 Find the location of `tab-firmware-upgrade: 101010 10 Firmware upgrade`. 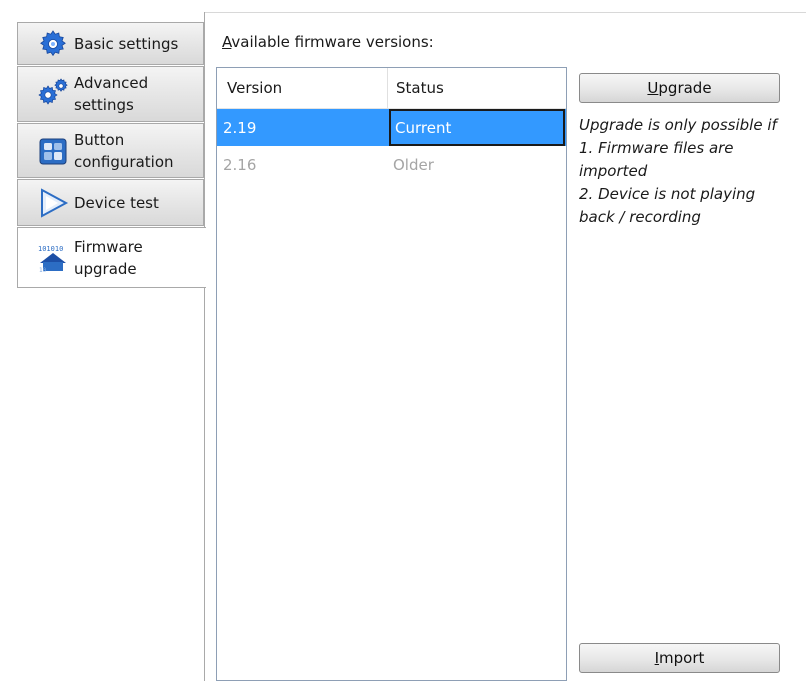

tab-firmware-upgrade: 101010 10 Firmware upgrade is located at coordinates (111, 257).